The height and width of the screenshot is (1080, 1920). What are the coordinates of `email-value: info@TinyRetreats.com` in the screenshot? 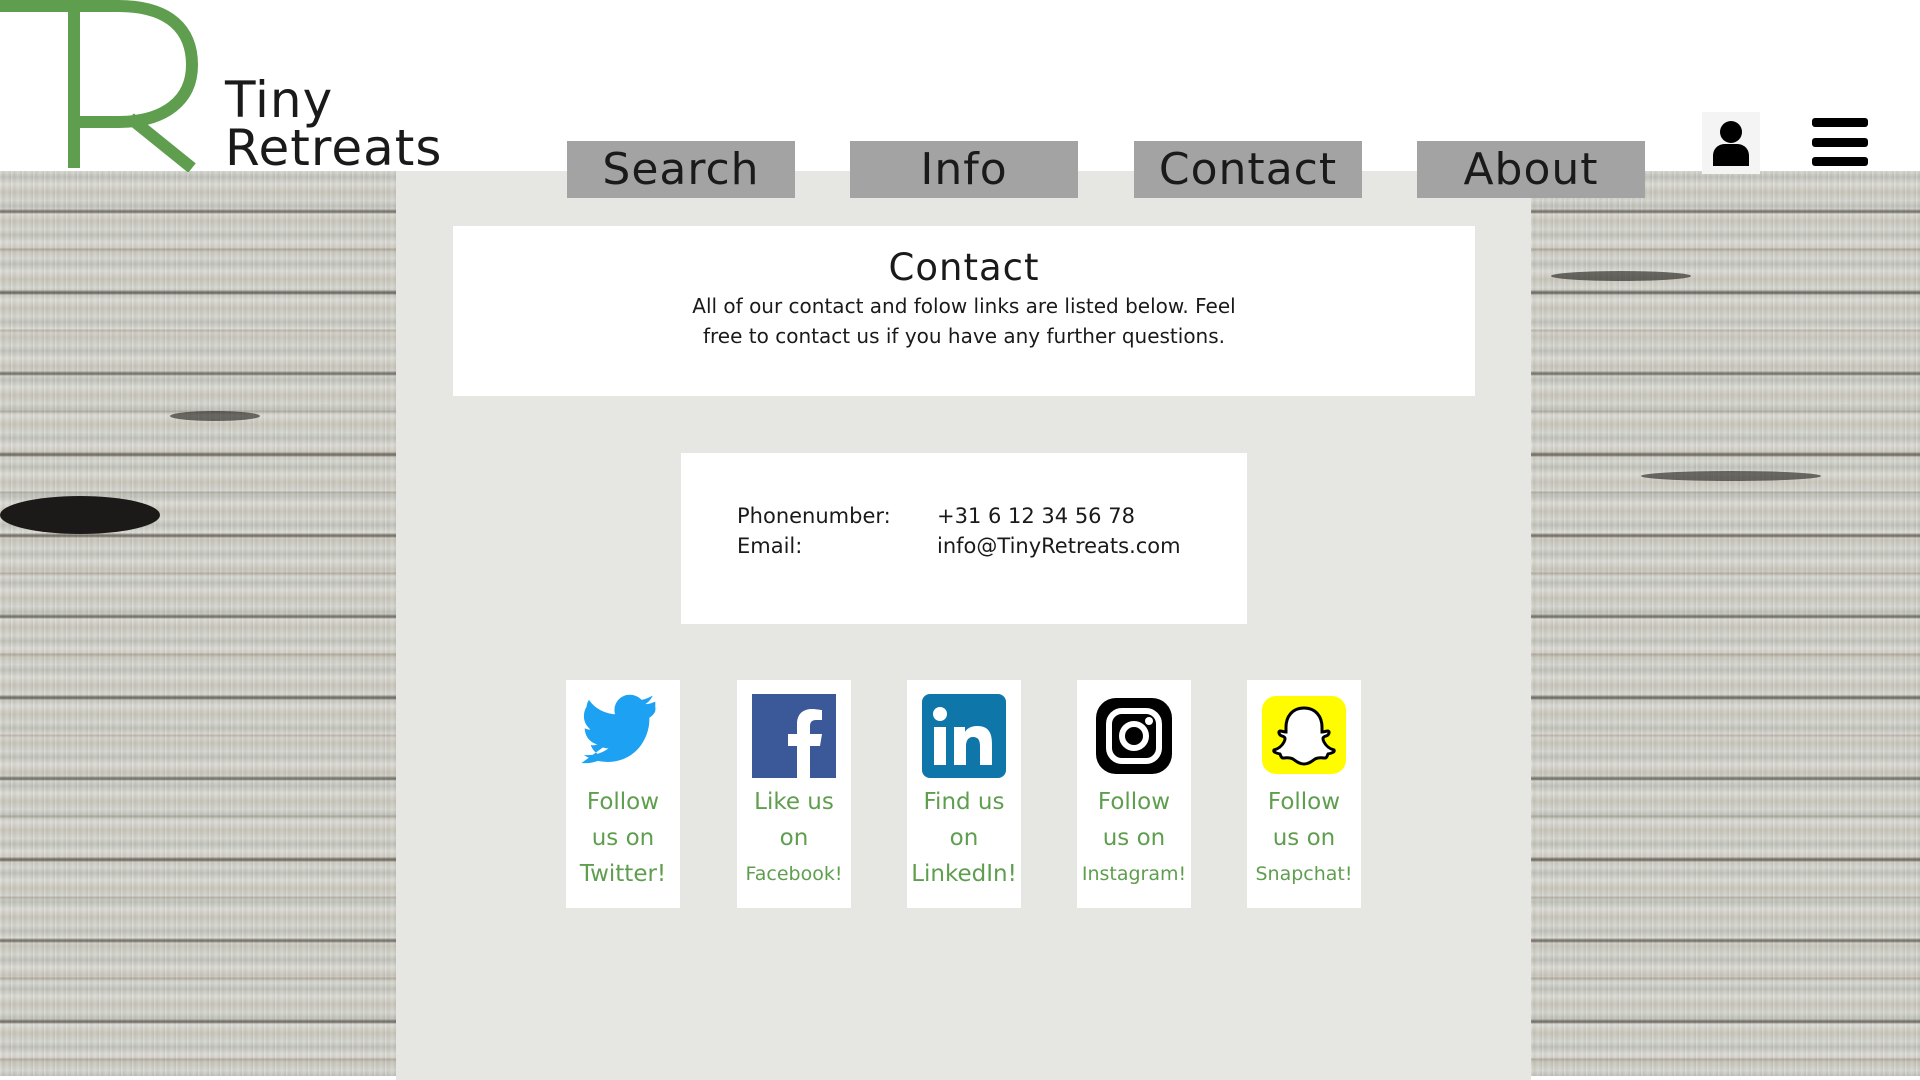 It's located at (1059, 546).